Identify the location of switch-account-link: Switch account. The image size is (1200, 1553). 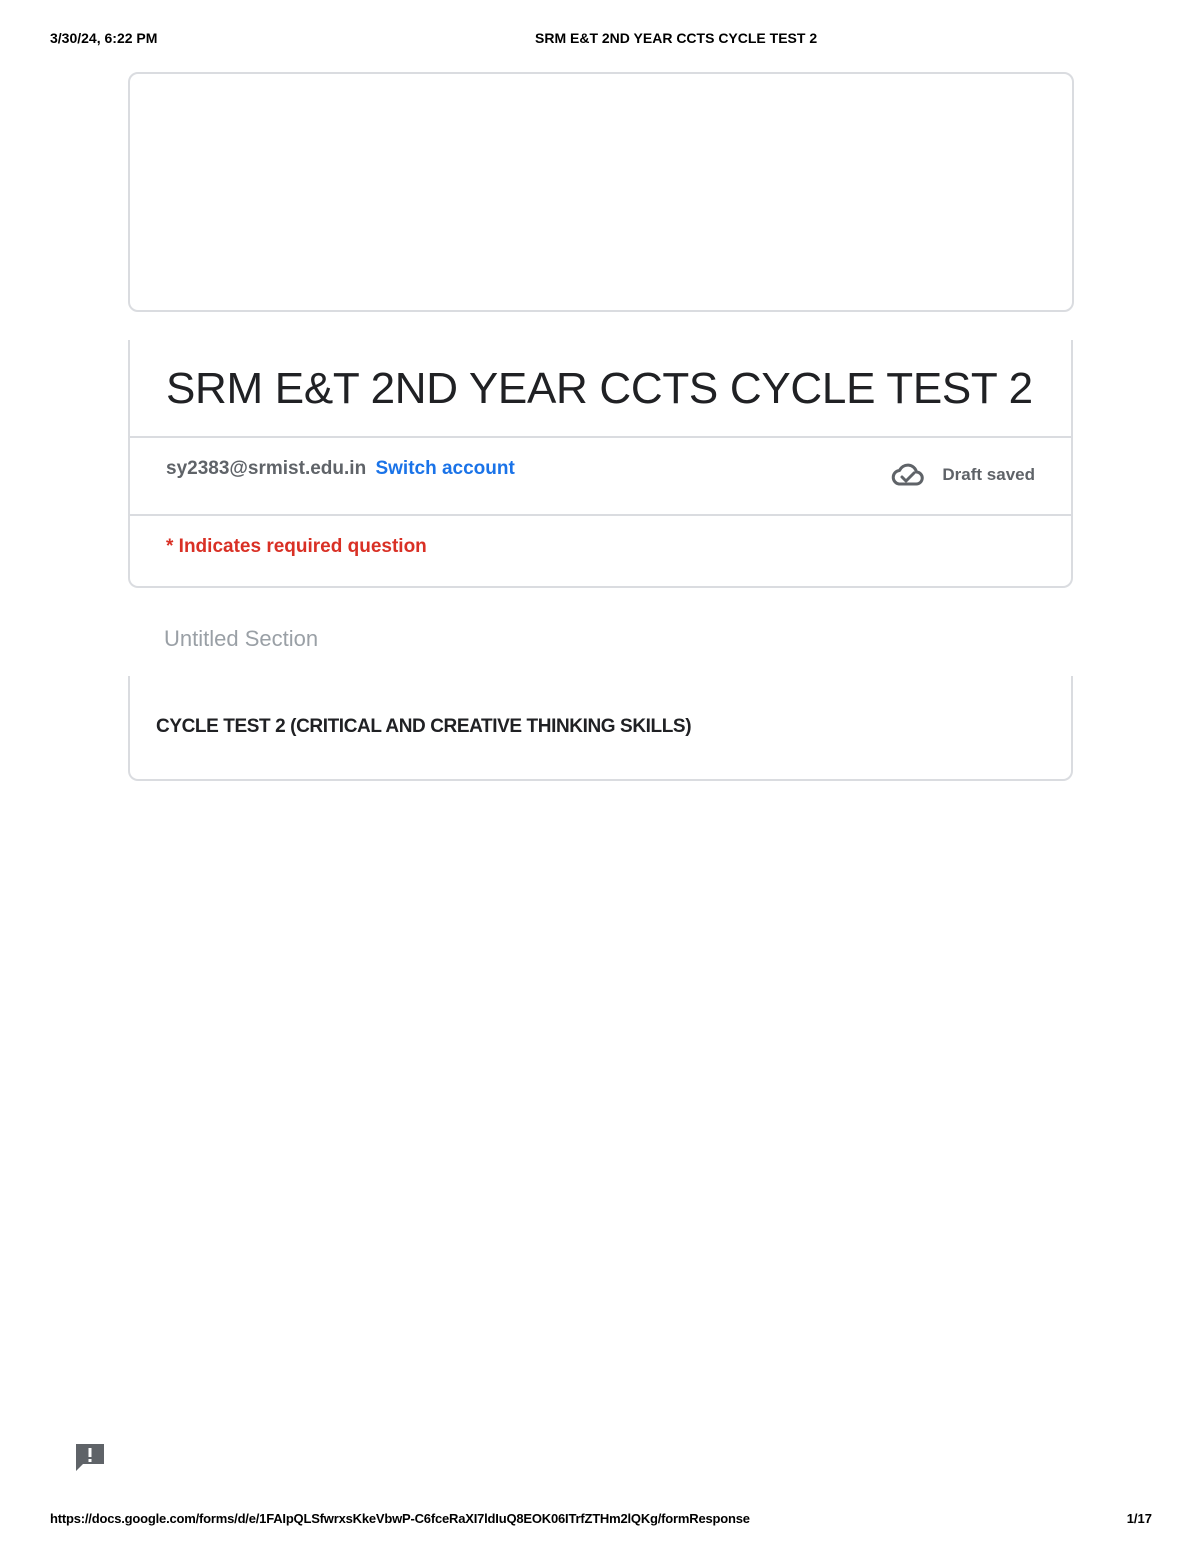
(444, 468).